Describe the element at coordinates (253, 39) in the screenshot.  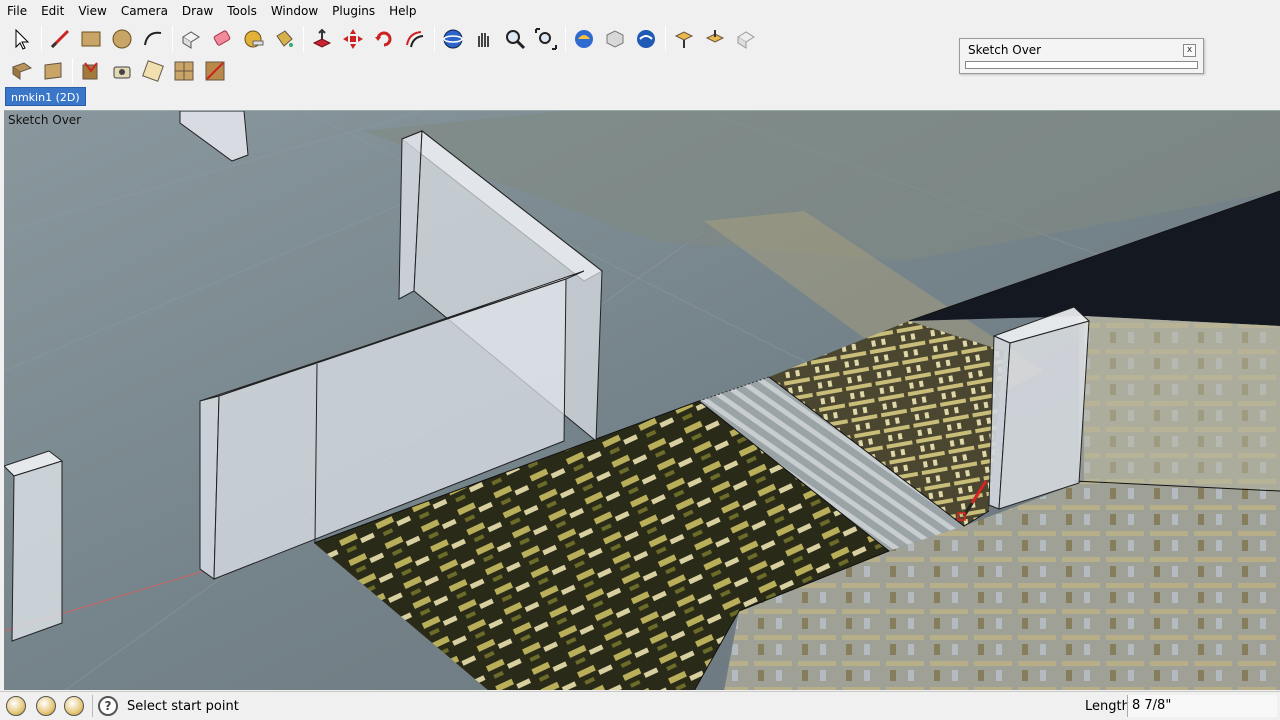
I see `tape-measure-icon` at that location.